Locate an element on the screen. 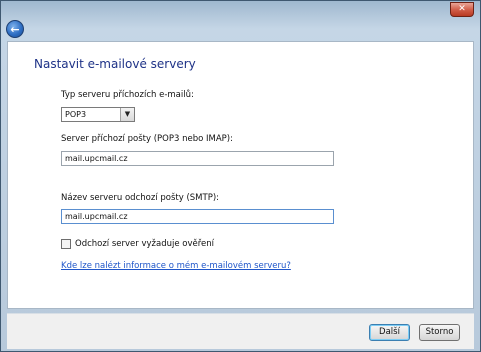  incoming-type-select: POP3 ▼ is located at coordinates (98, 114).